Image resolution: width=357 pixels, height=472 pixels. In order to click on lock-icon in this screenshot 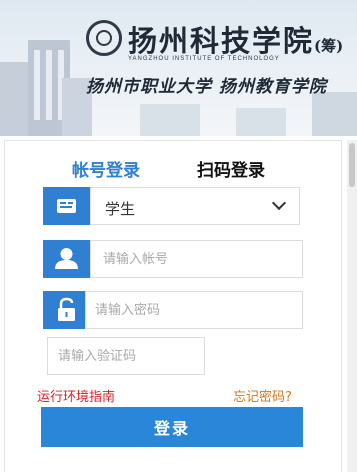, I will do `click(66, 310)`.